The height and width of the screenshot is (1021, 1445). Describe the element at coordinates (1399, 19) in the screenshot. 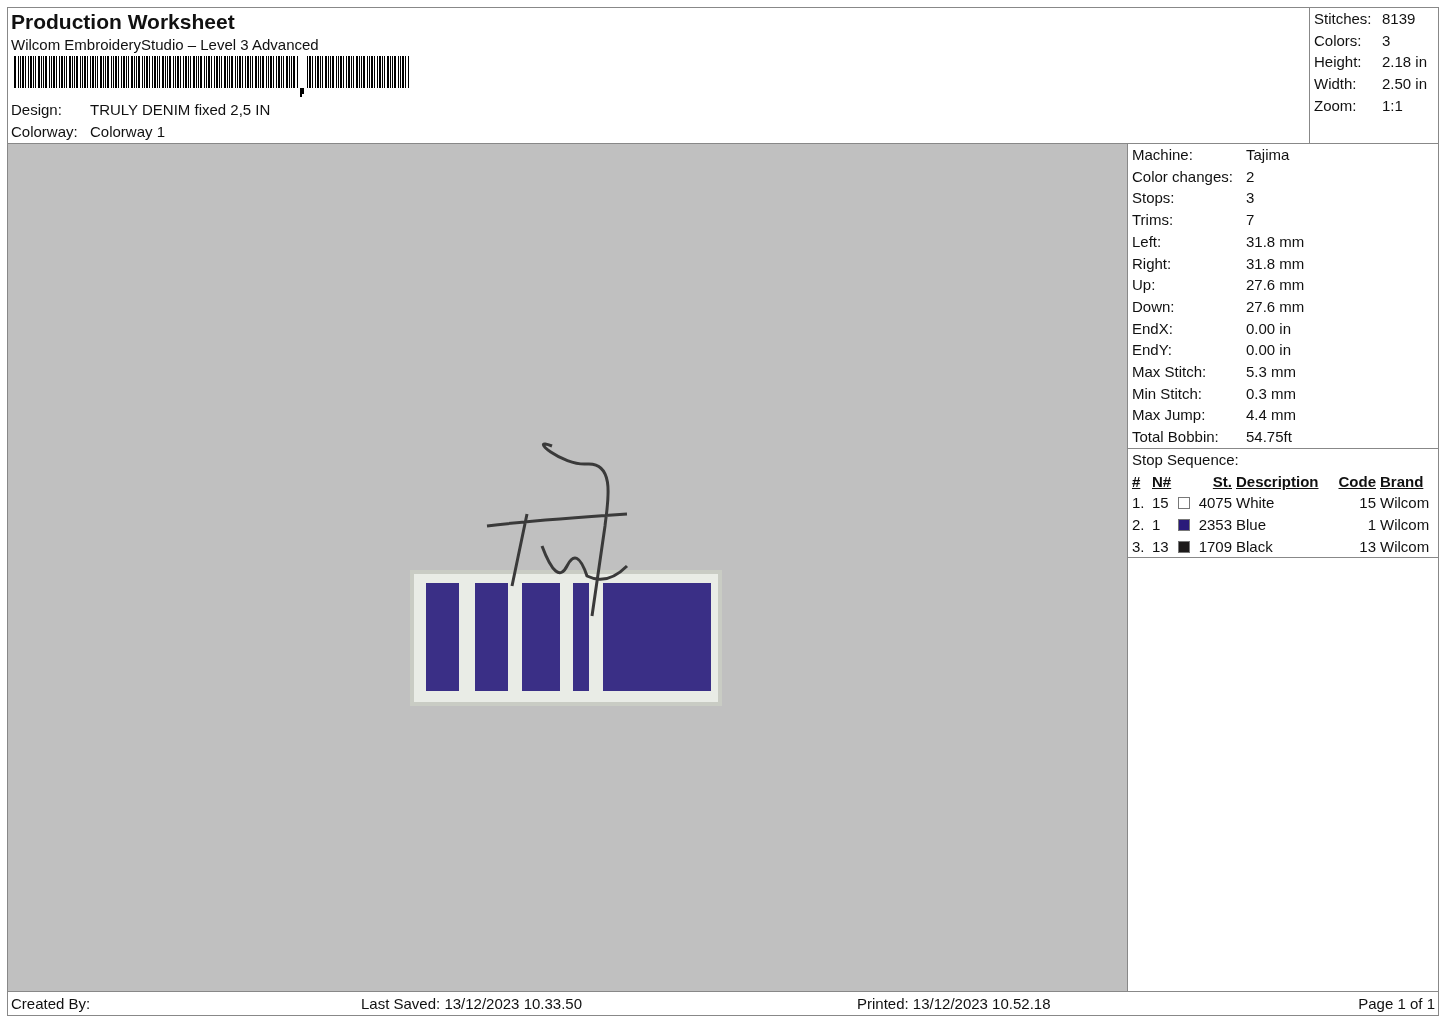

I see `summary-value: 8139` at that location.